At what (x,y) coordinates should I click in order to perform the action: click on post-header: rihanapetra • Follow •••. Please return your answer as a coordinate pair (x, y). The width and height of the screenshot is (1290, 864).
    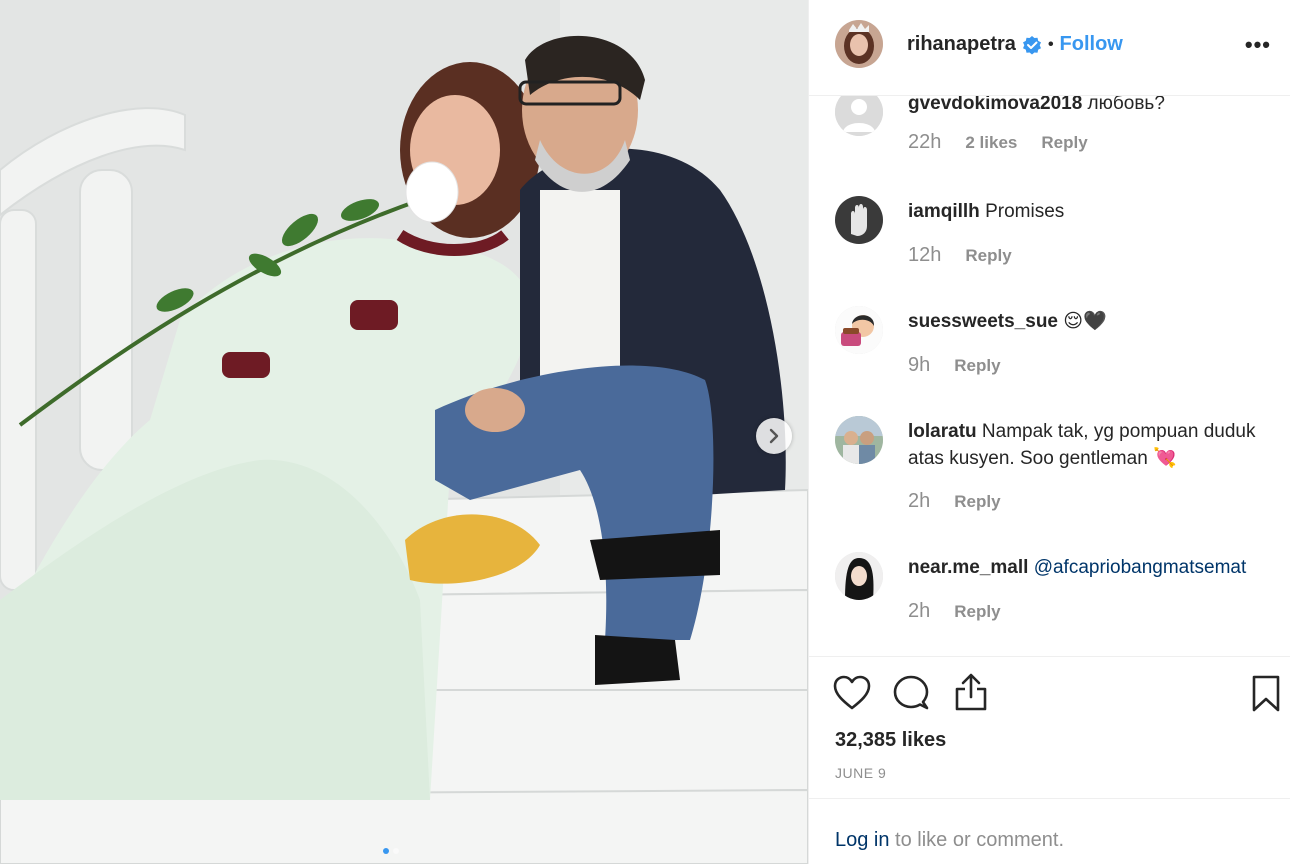
    Looking at the image, I should click on (1049, 48).